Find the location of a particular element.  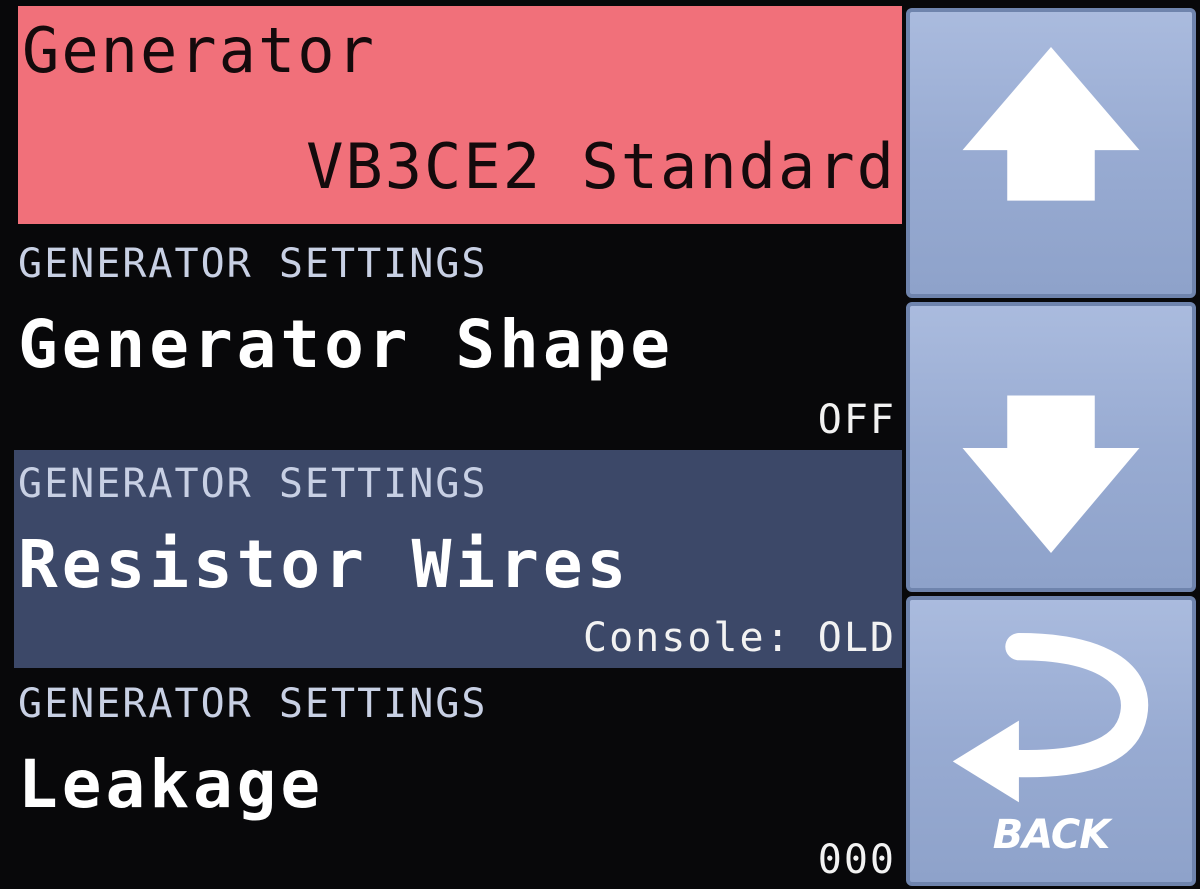

arrow-down-icon is located at coordinates (1051, 474).